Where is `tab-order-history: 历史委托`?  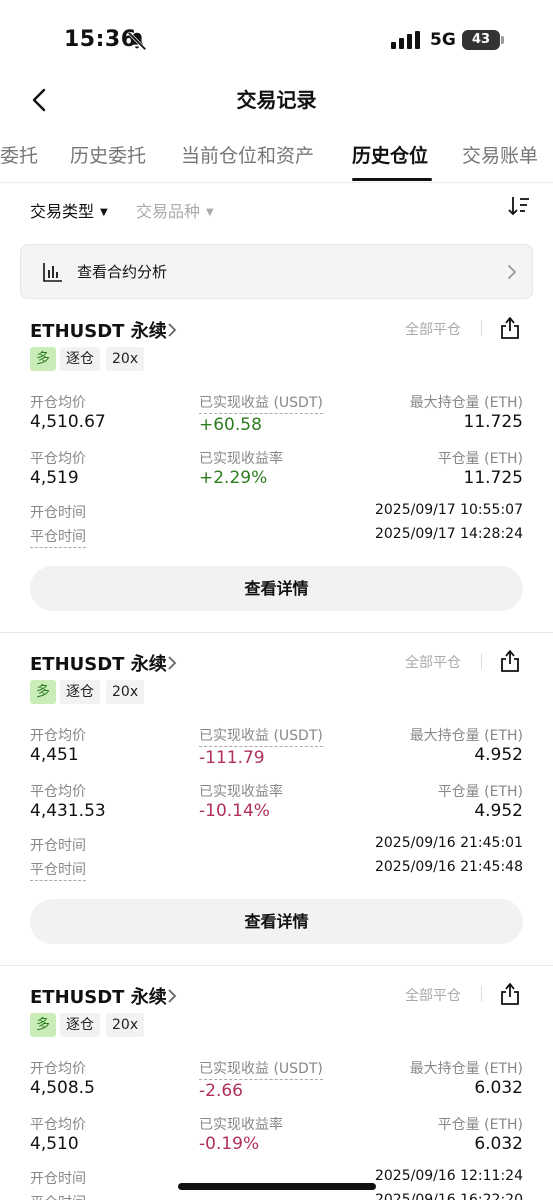
tab-order-history: 历史委托 is located at coordinates (108, 154).